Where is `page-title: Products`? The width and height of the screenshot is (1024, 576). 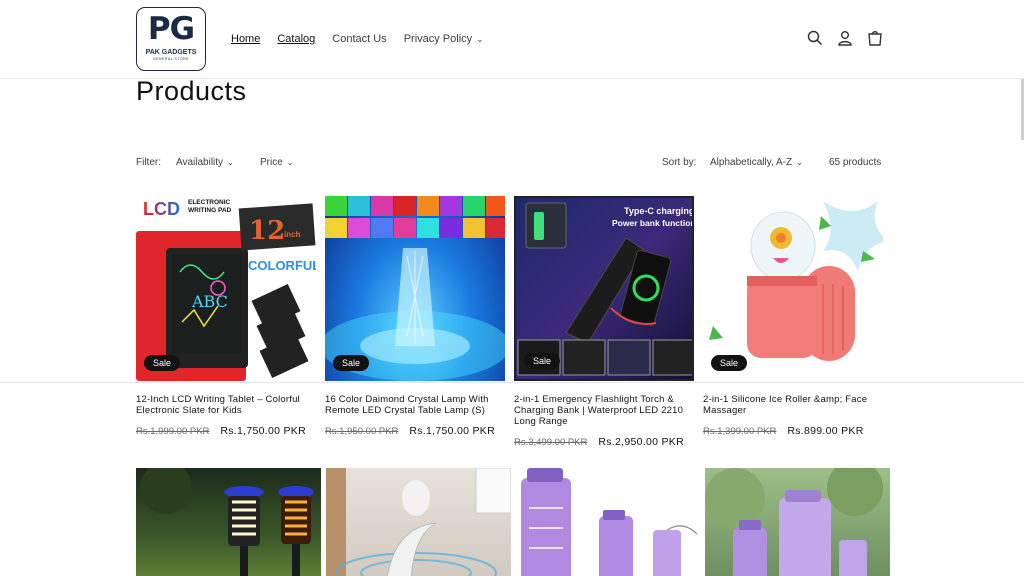 page-title: Products is located at coordinates (191, 91).